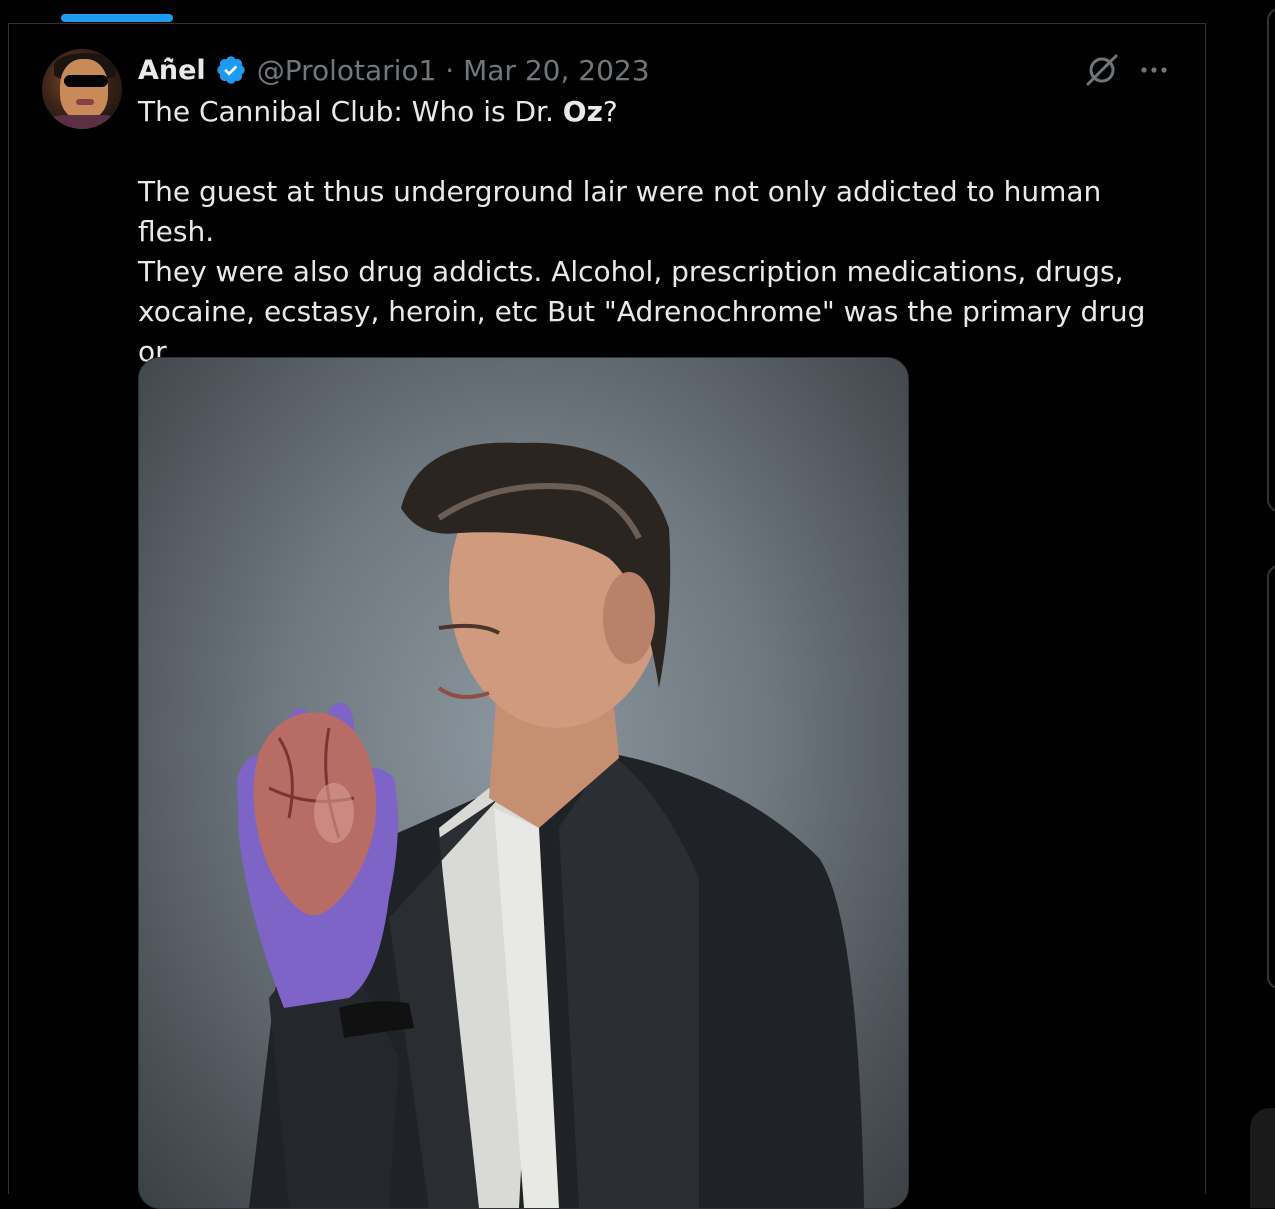 The height and width of the screenshot is (1209, 1275). What do you see at coordinates (1154, 70) in the screenshot?
I see `more-dots-icon` at bounding box center [1154, 70].